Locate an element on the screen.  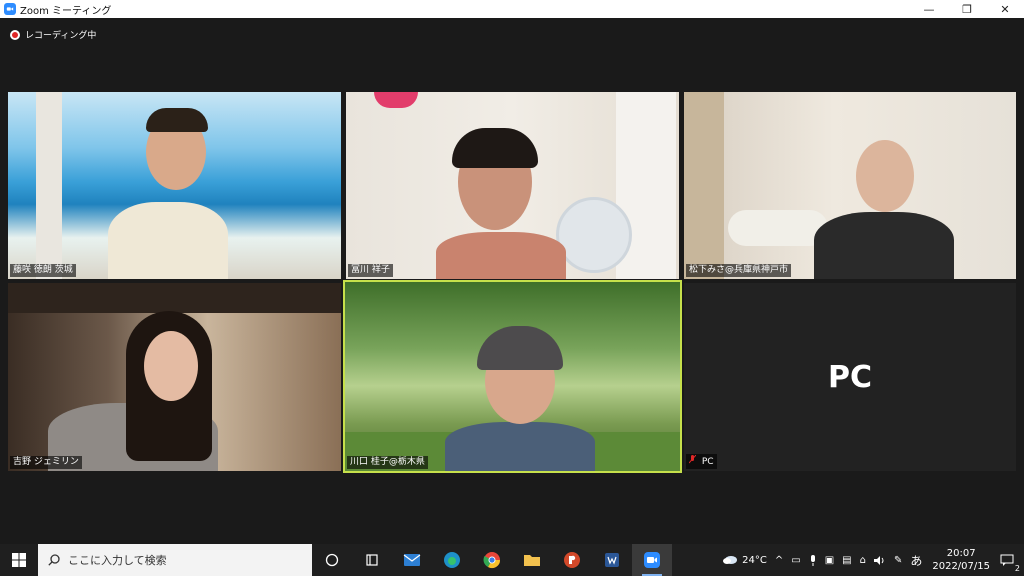
video-tile-1: 藤咲 徳朗 茨城 is located at coordinates (174, 185).